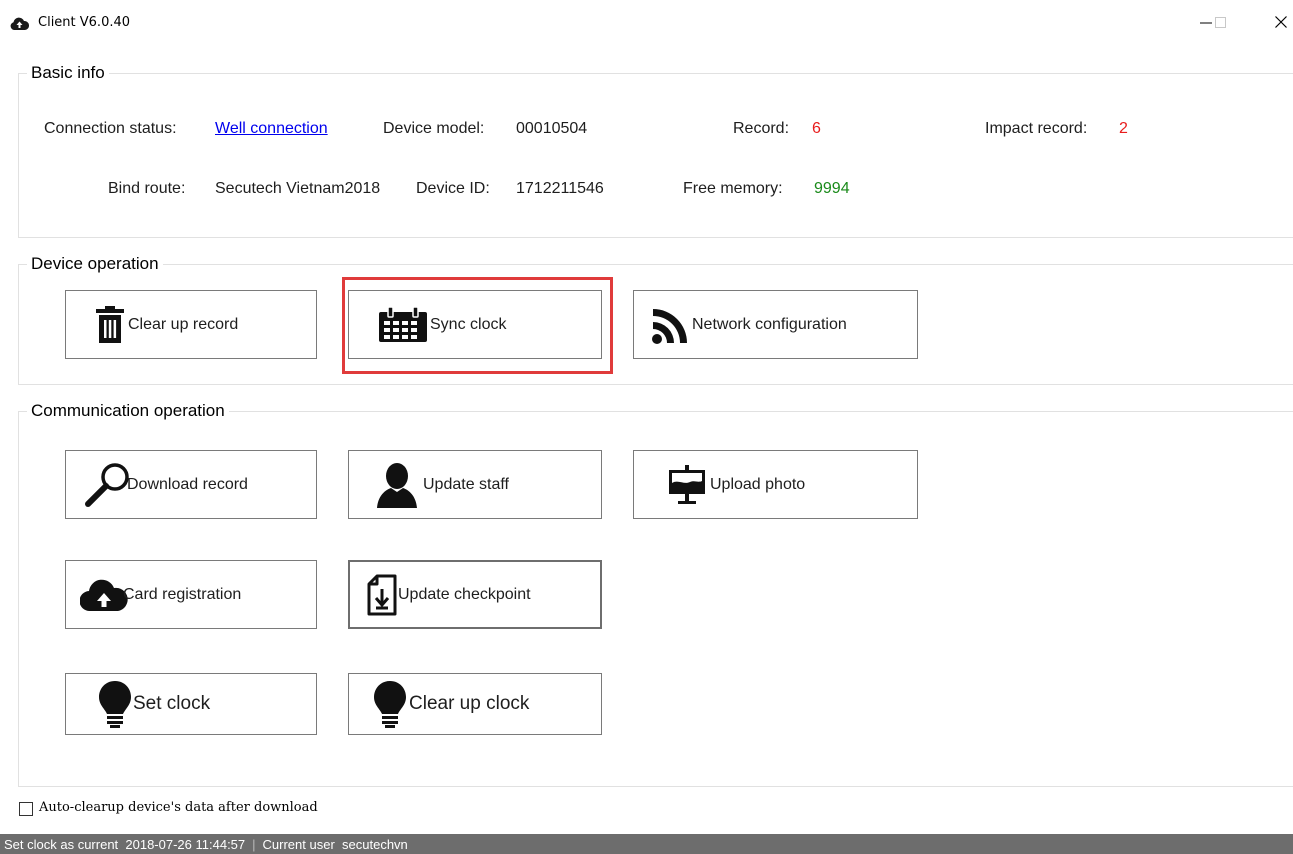 This screenshot has height=854, width=1293. What do you see at coordinates (469, 703) in the screenshot?
I see `clear-up-clock-label: Clear up clock` at bounding box center [469, 703].